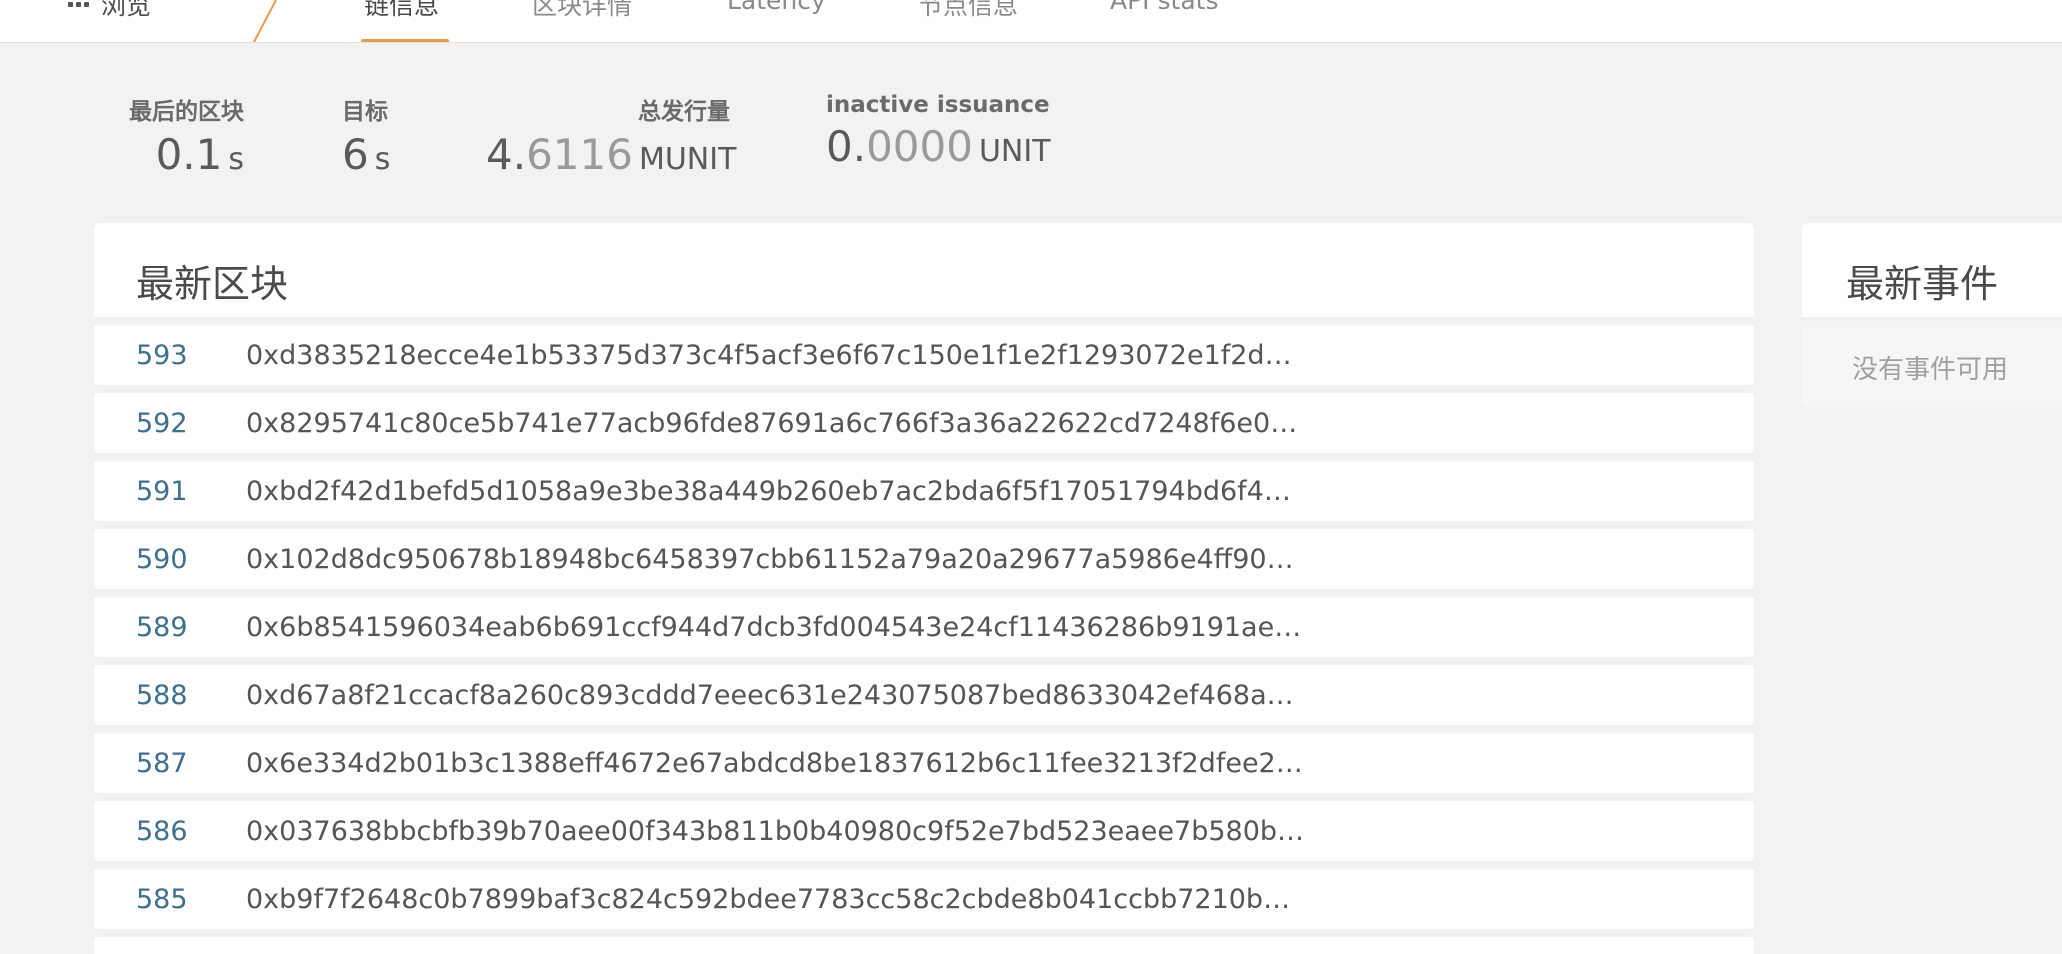  What do you see at coordinates (186, 112) in the screenshot?
I see `stat-label: 最后的区块` at bounding box center [186, 112].